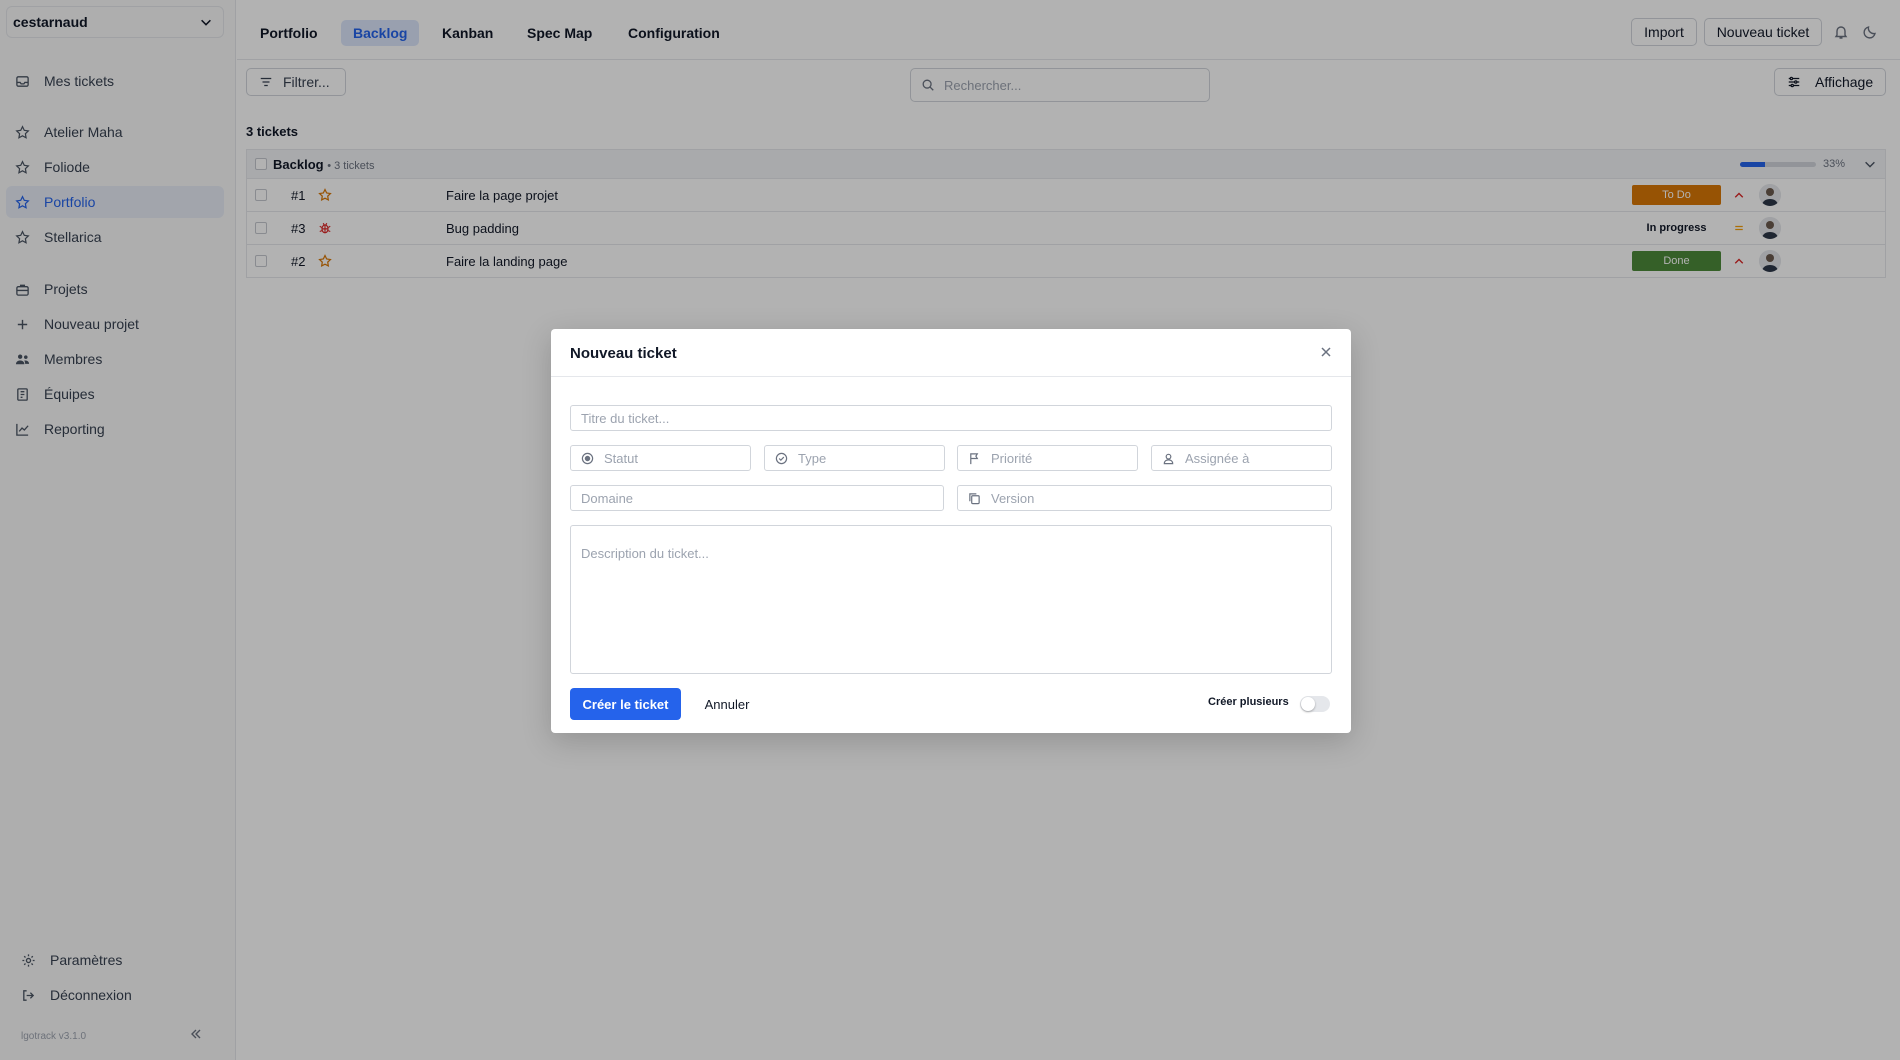 The height and width of the screenshot is (1060, 1900). Describe the element at coordinates (1144, 498) in the screenshot. I see `version-select: Version` at that location.